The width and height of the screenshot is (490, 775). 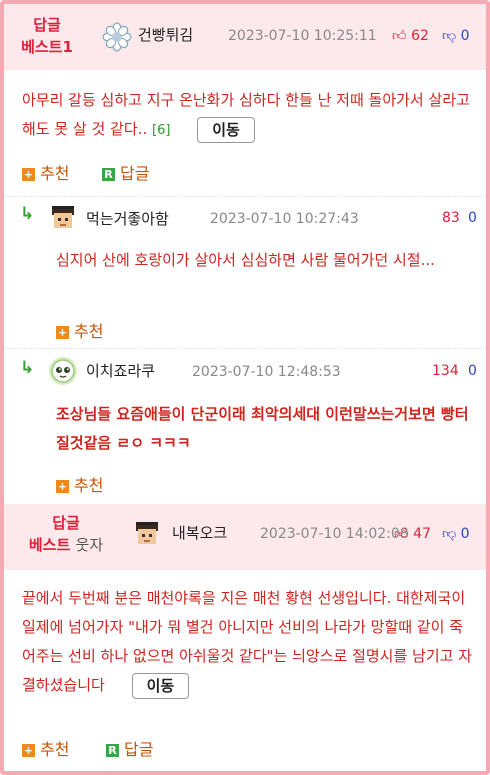 What do you see at coordinates (161, 130) in the screenshot?
I see `reply-count: [6]` at bounding box center [161, 130].